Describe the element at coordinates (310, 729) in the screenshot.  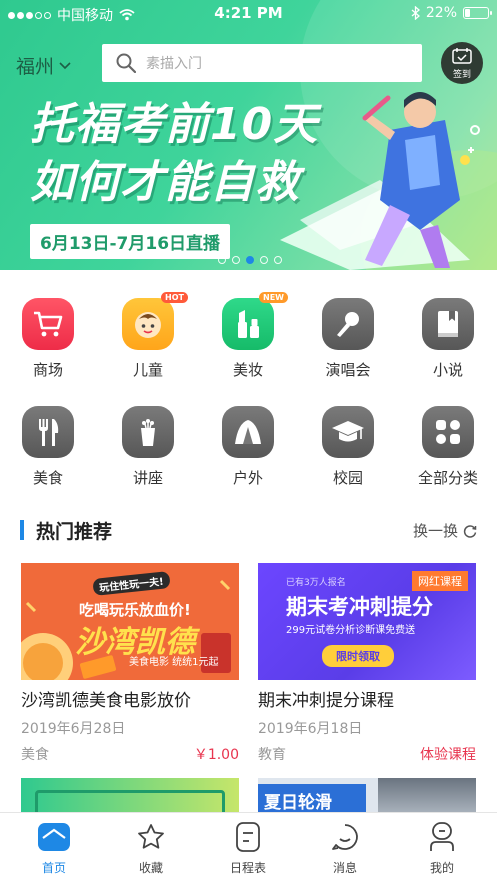
I see `event-date: 2019年6月18日` at that location.